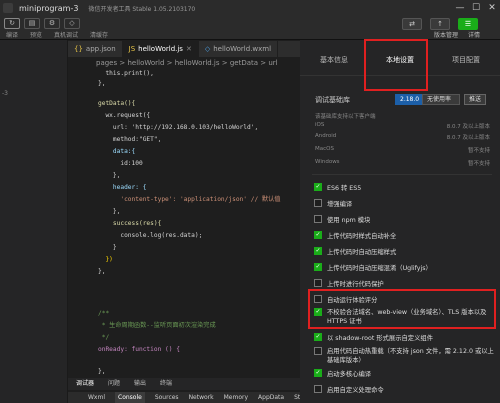 This screenshot has height=403, width=500. What do you see at coordinates (404, 267) in the screenshot?
I see `option-uglify: ✓ 上传代码时自动压缩混淆（Uglifyjs）` at bounding box center [404, 267].